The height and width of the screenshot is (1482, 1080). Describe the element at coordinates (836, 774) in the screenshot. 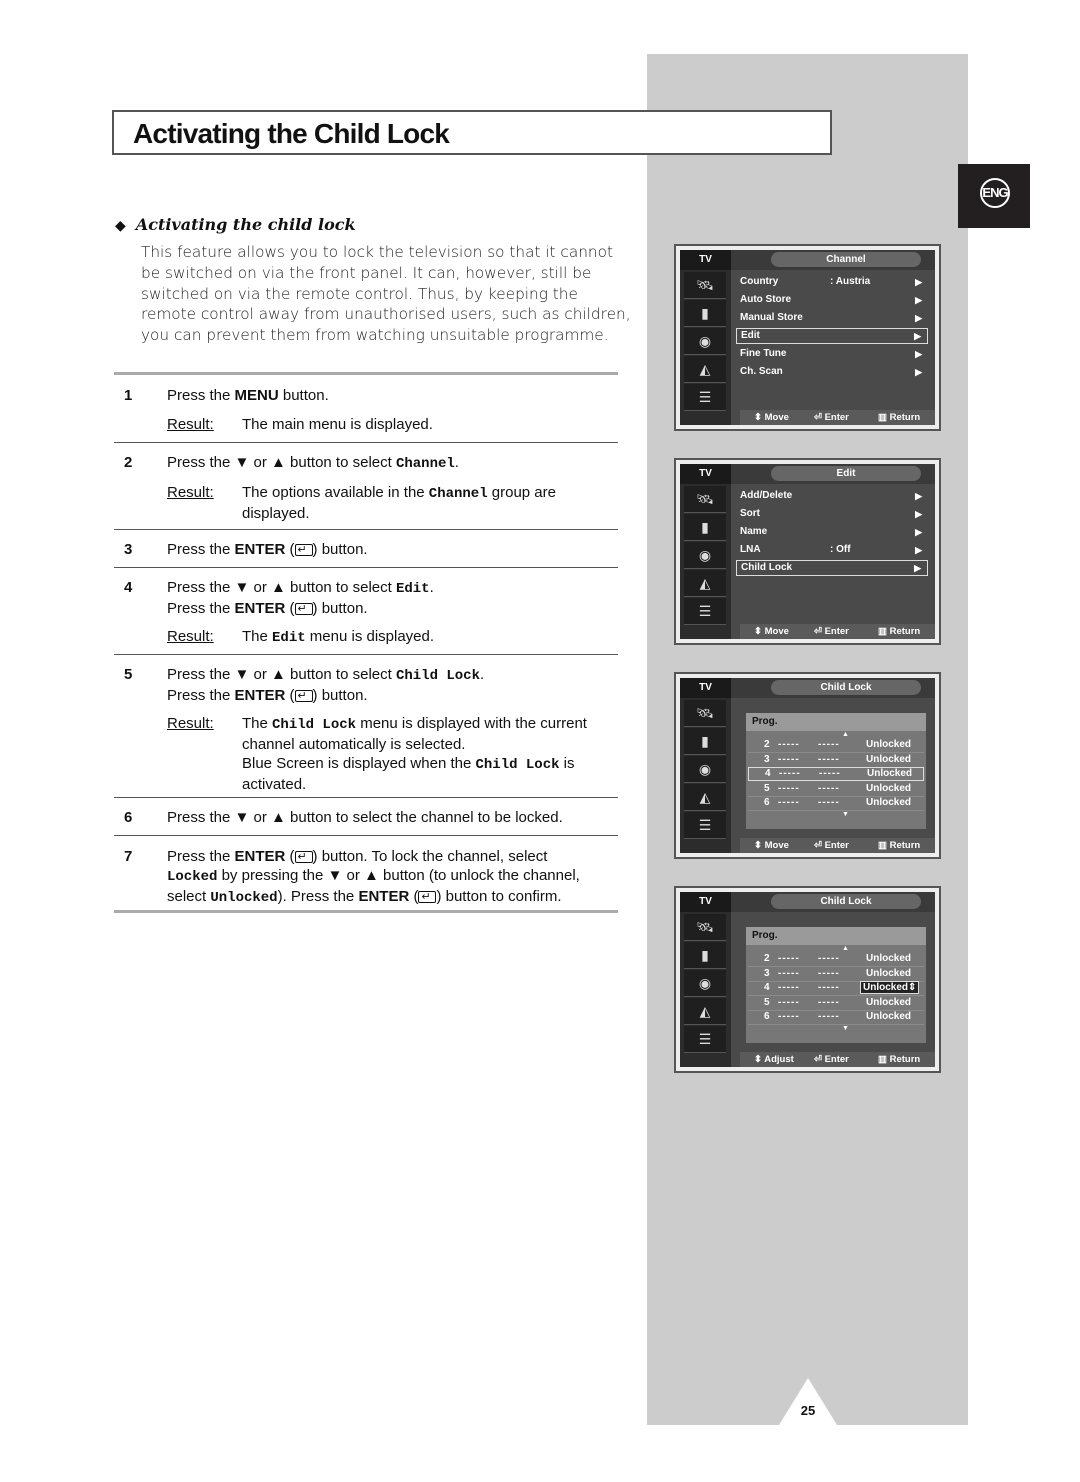

I see `prog-row: 4 ----- ----- Unlocked` at that location.